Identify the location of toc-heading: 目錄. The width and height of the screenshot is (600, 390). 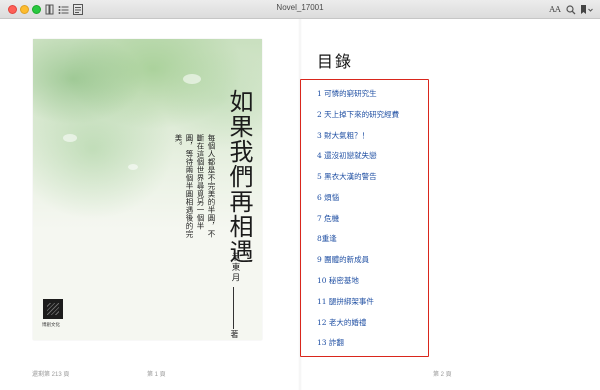
(335, 61).